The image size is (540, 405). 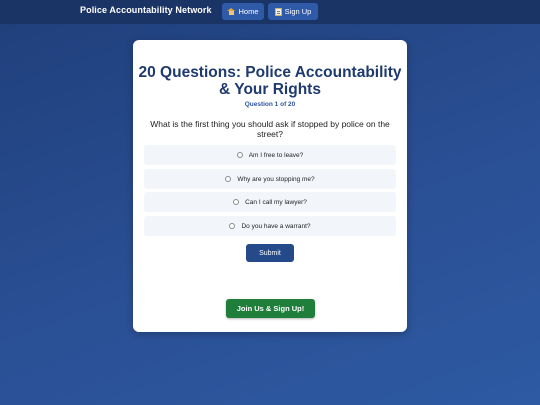 I want to click on answer-option: Am I free to leave?, so click(x=270, y=155).